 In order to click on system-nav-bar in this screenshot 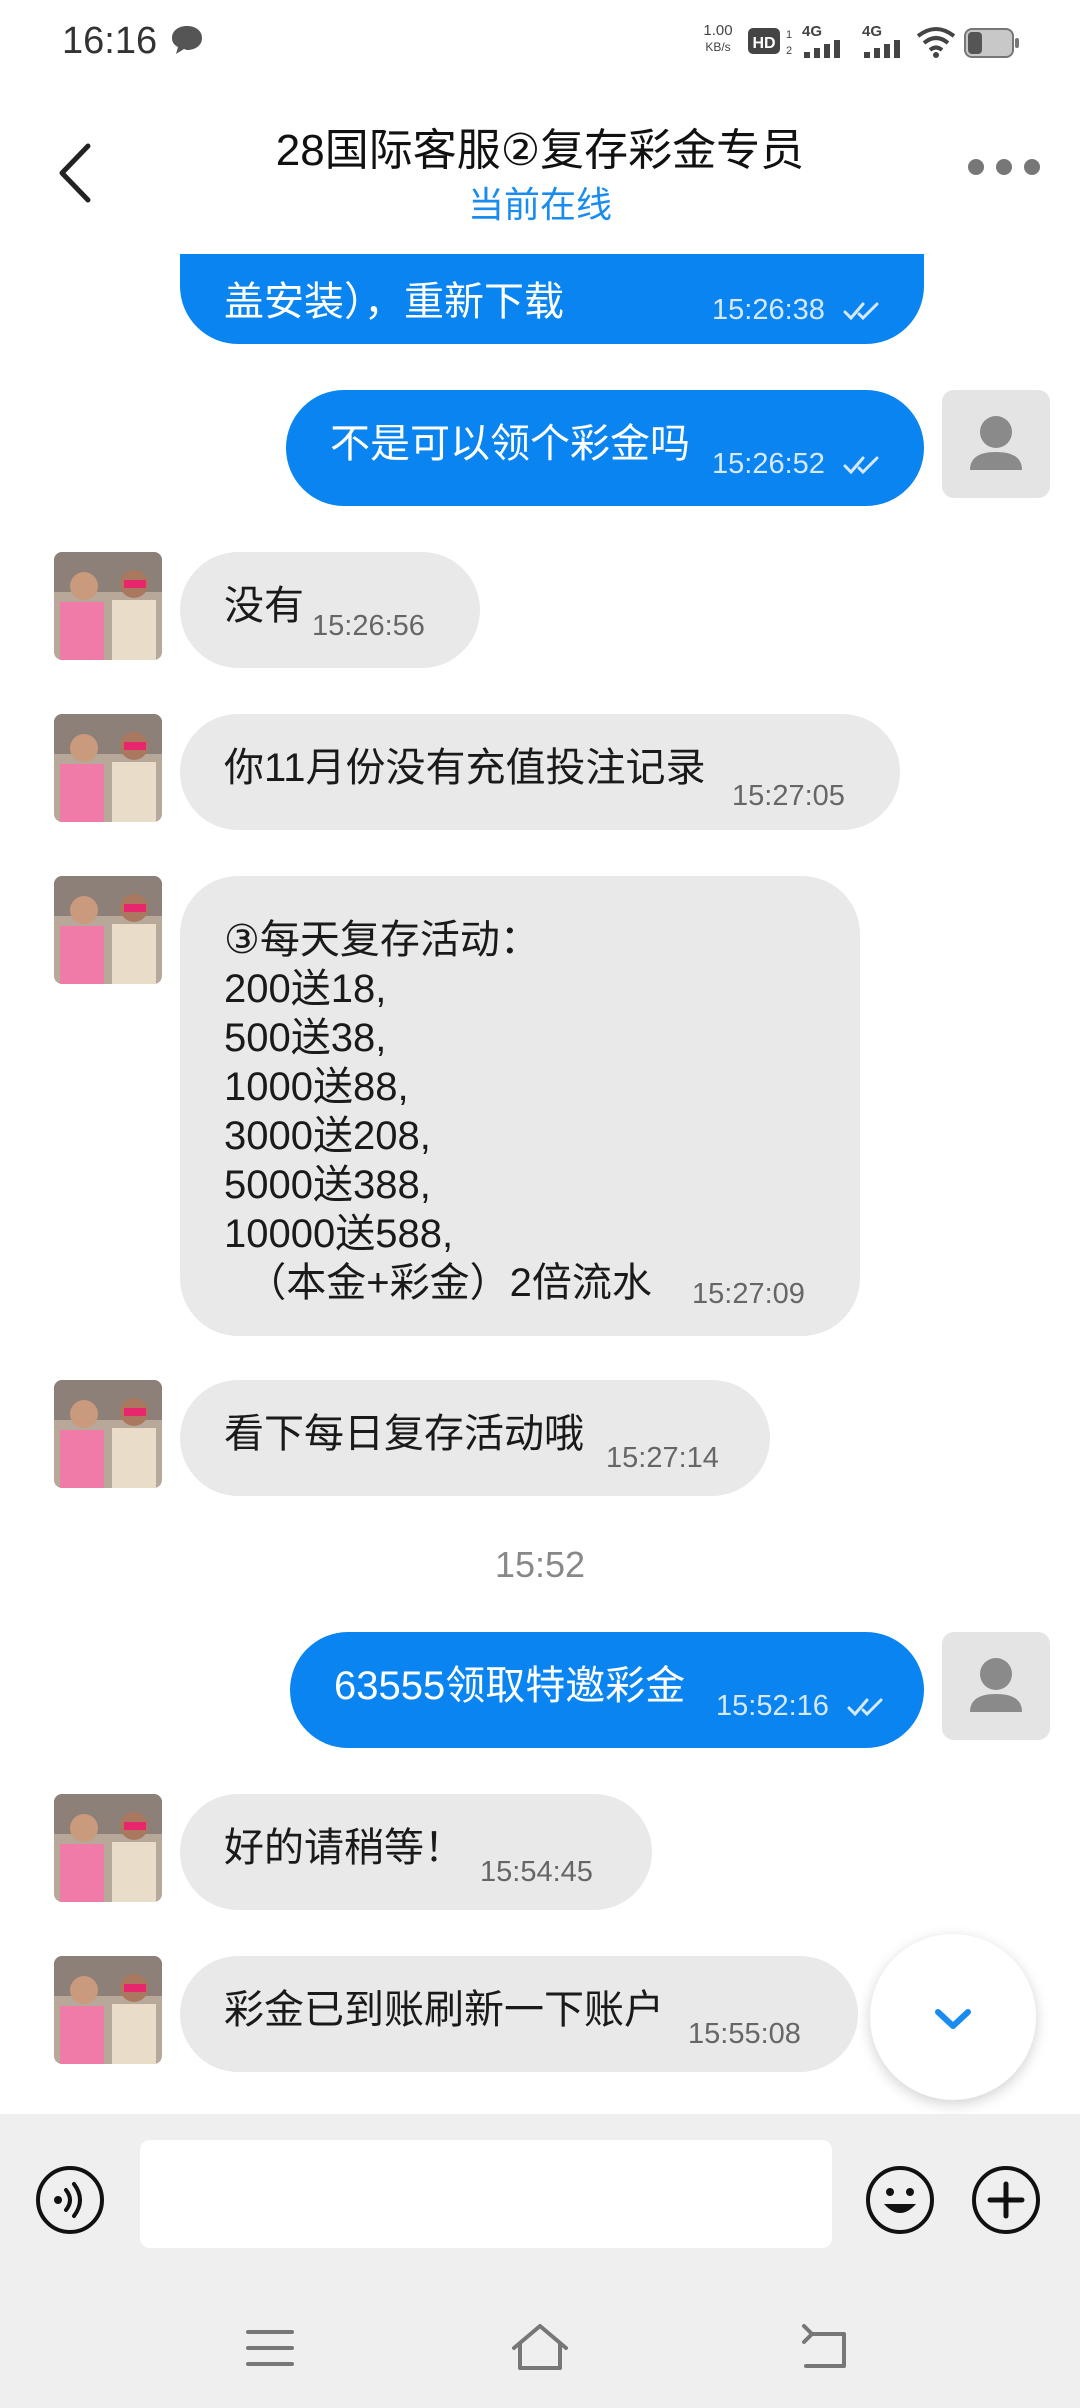, I will do `click(540, 2351)`.